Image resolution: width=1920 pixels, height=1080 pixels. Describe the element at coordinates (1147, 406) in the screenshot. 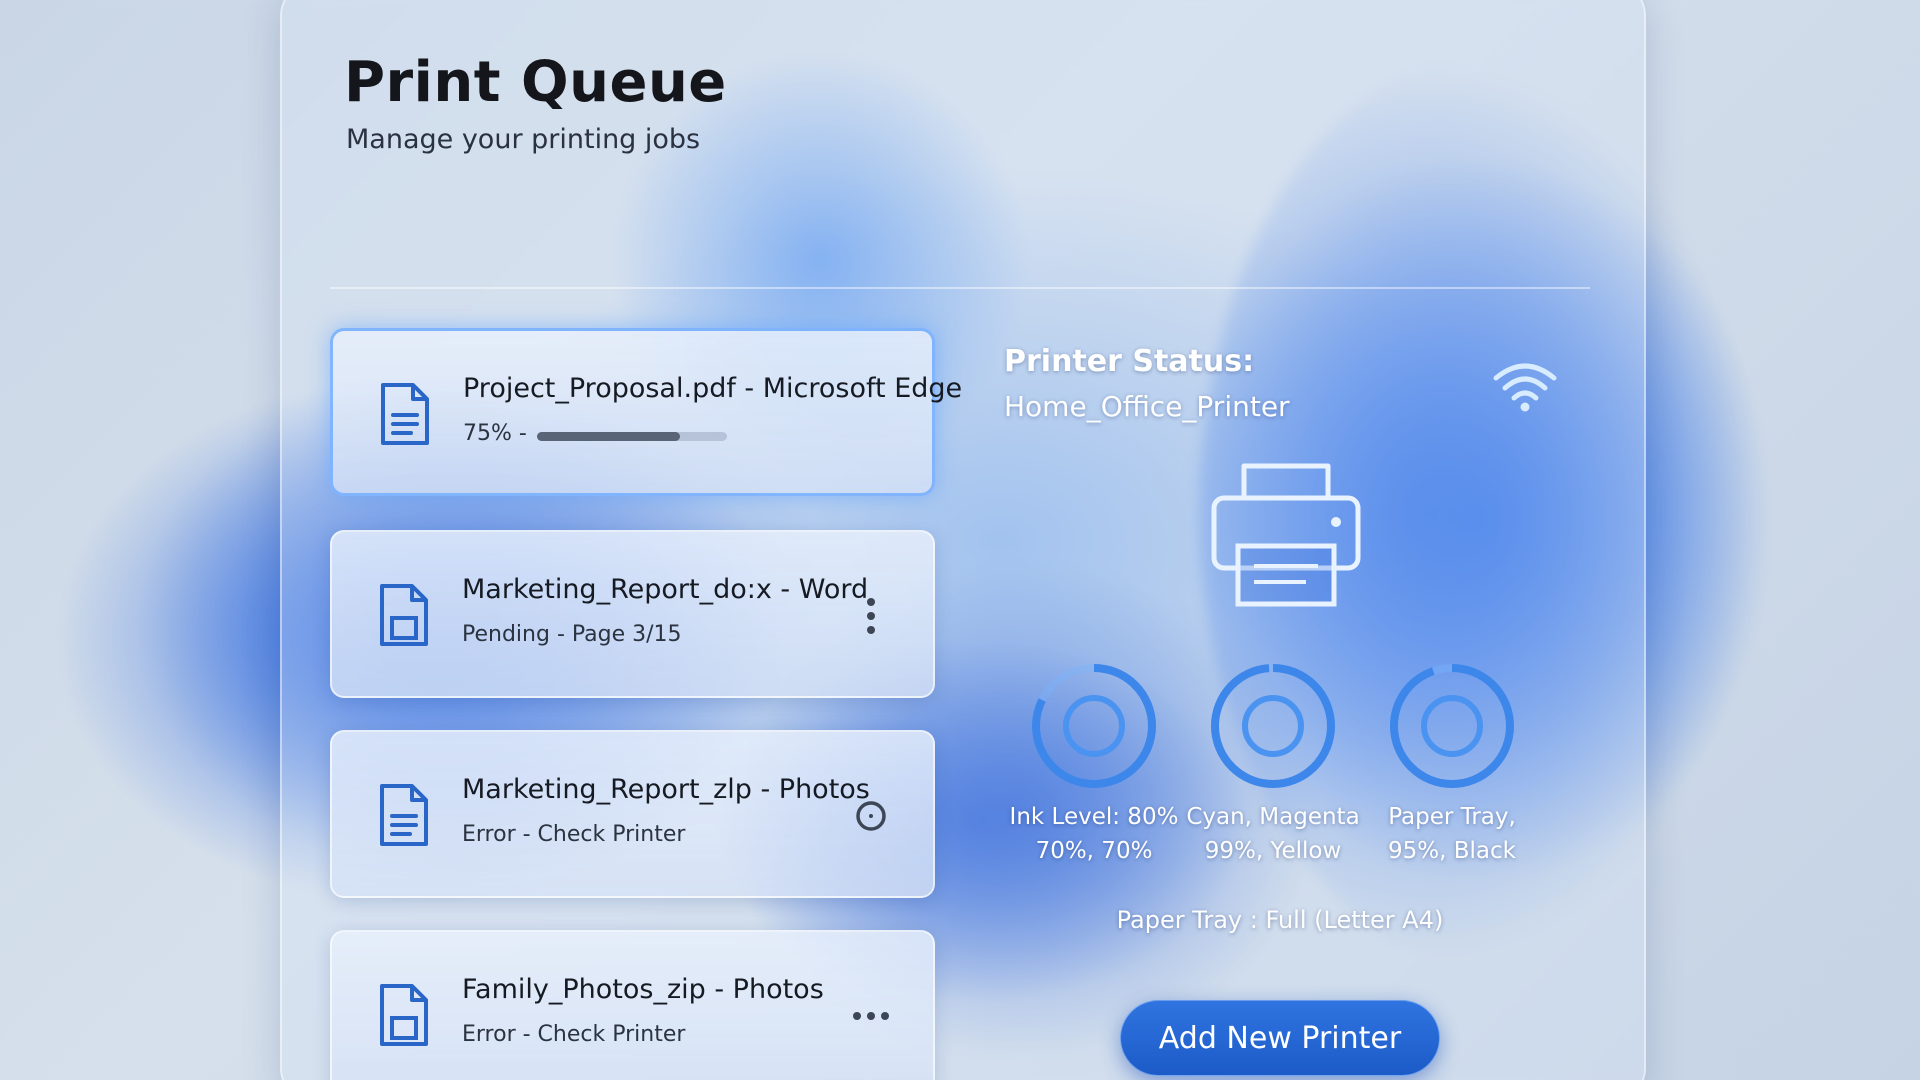

I see `printer-name: Home_Office_Printer` at that location.